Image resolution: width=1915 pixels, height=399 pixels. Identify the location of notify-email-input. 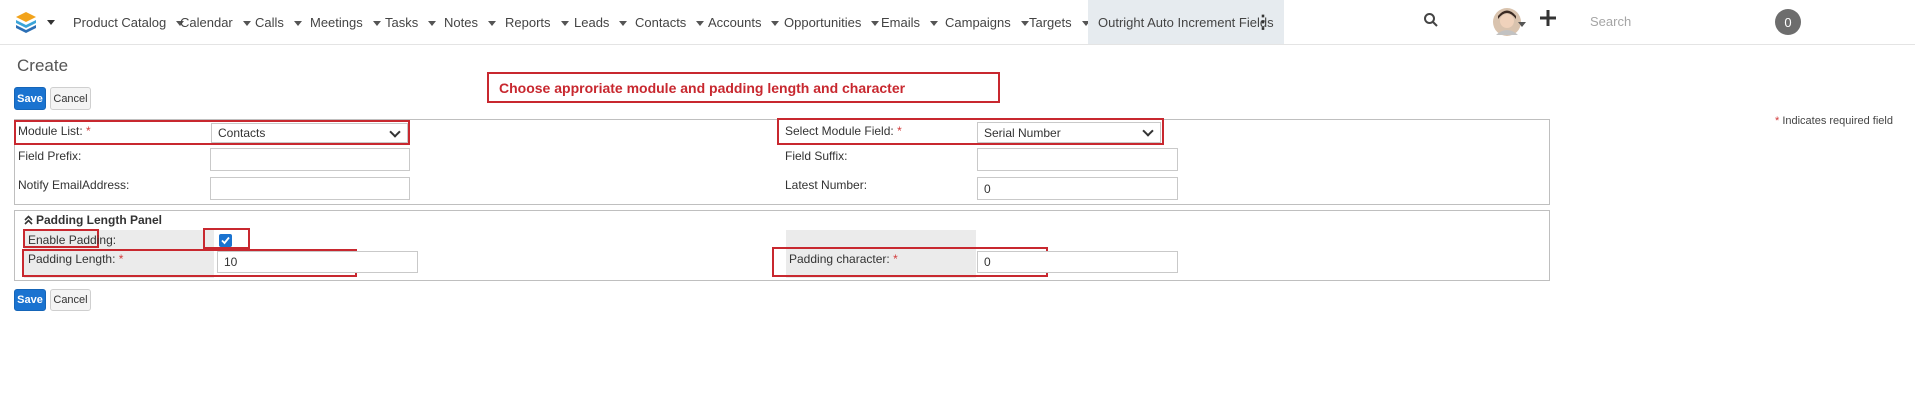
(310, 188).